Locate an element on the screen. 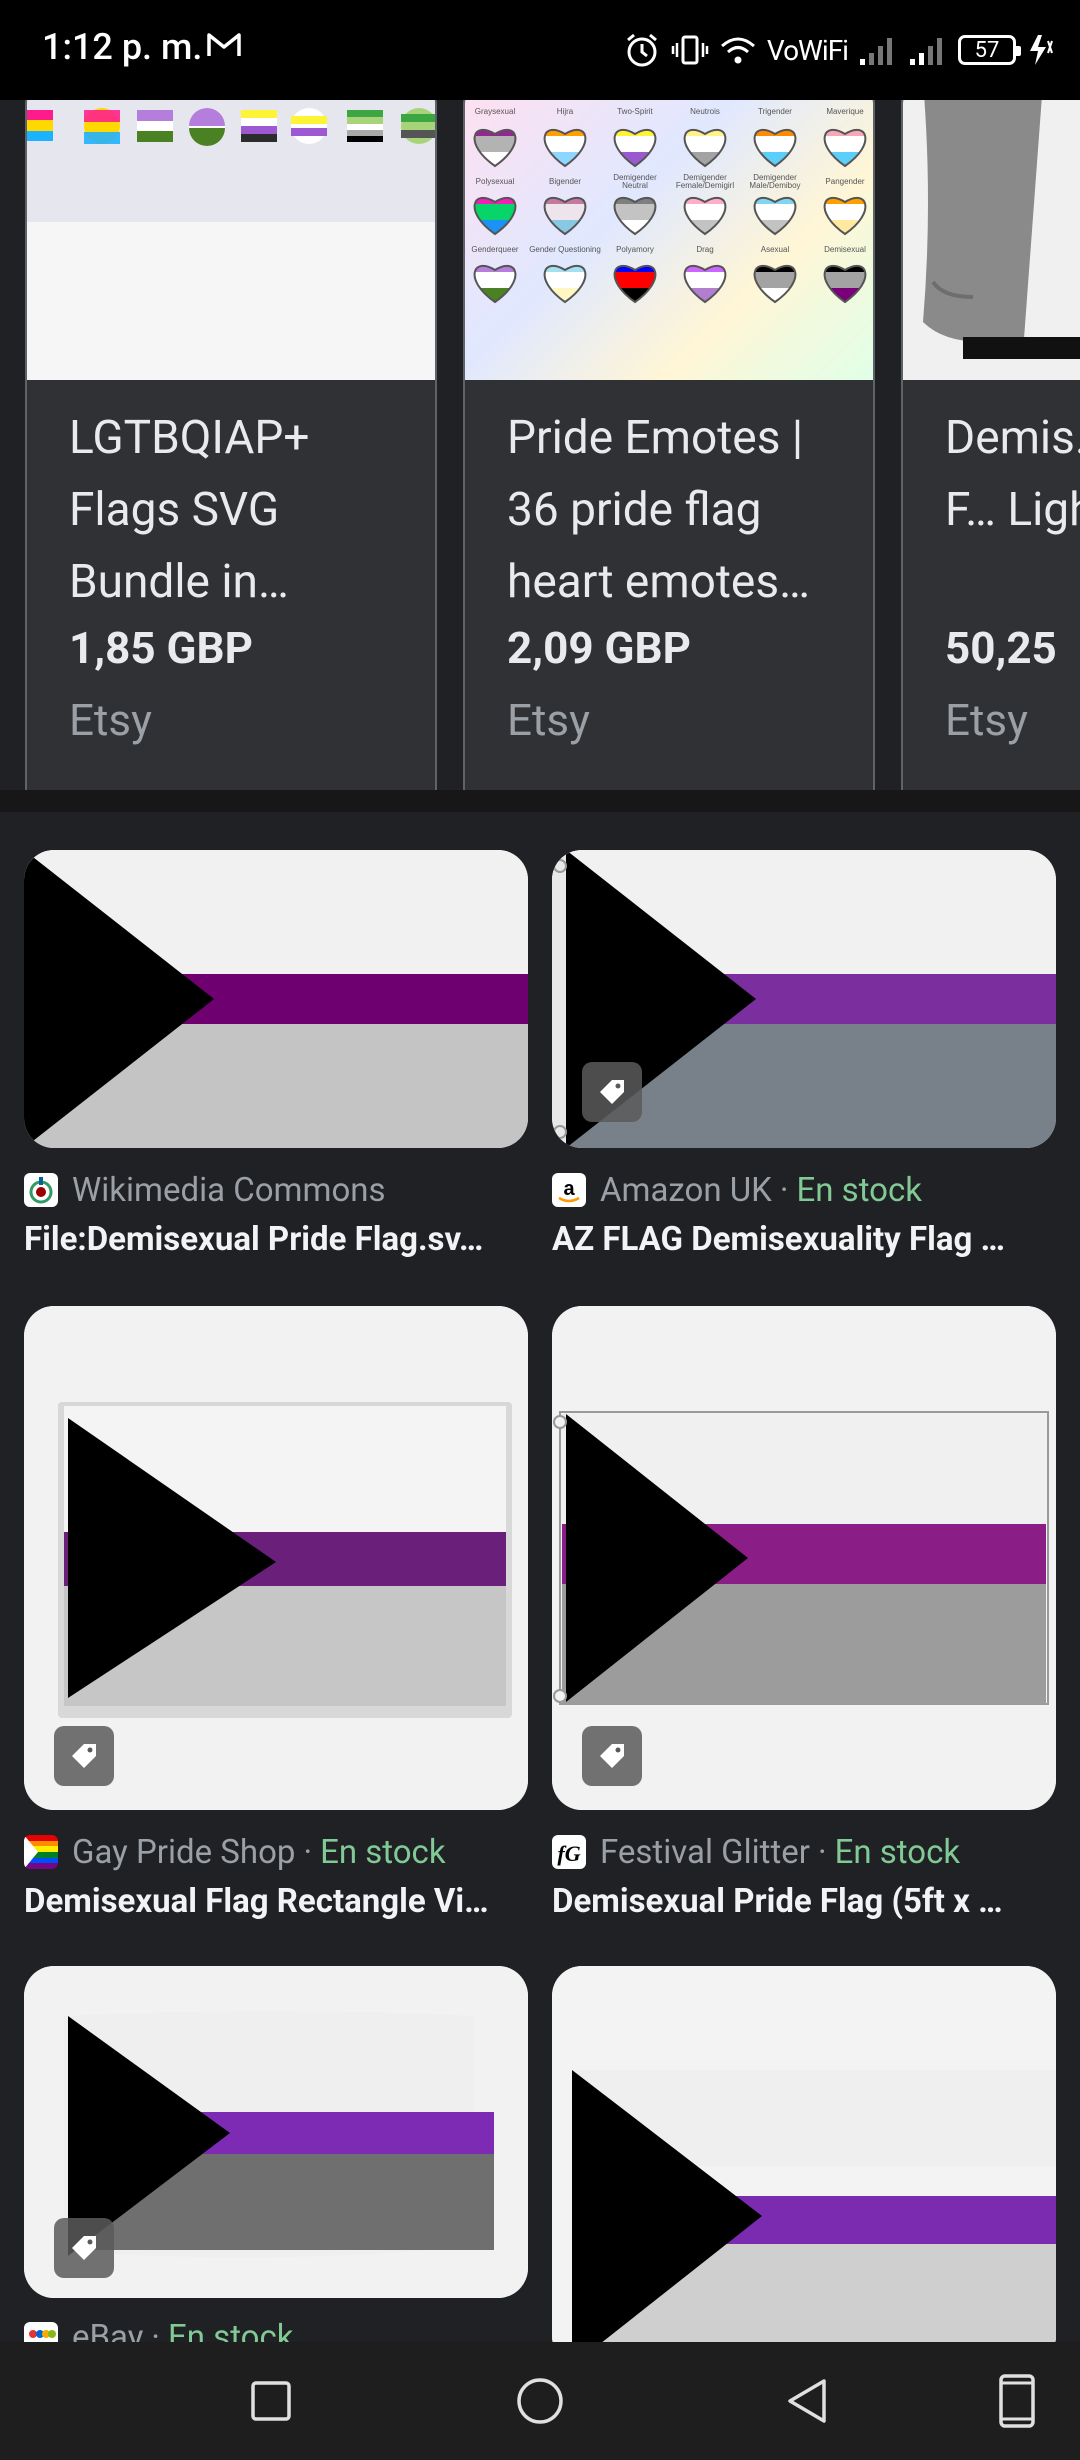 This screenshot has width=1080, height=2460. product-image-hoodie is located at coordinates (991, 240).